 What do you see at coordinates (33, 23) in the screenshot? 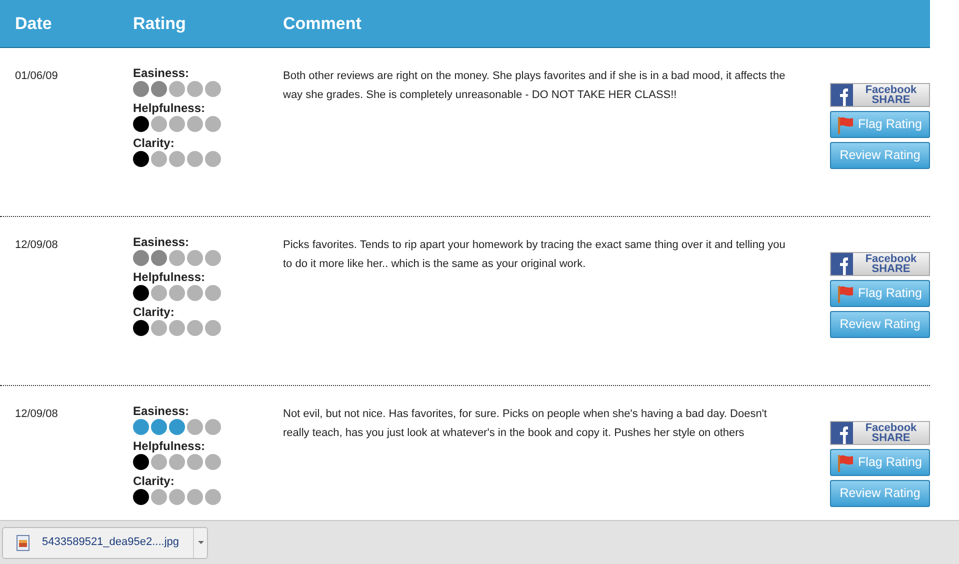
I see `column-header: Date` at bounding box center [33, 23].